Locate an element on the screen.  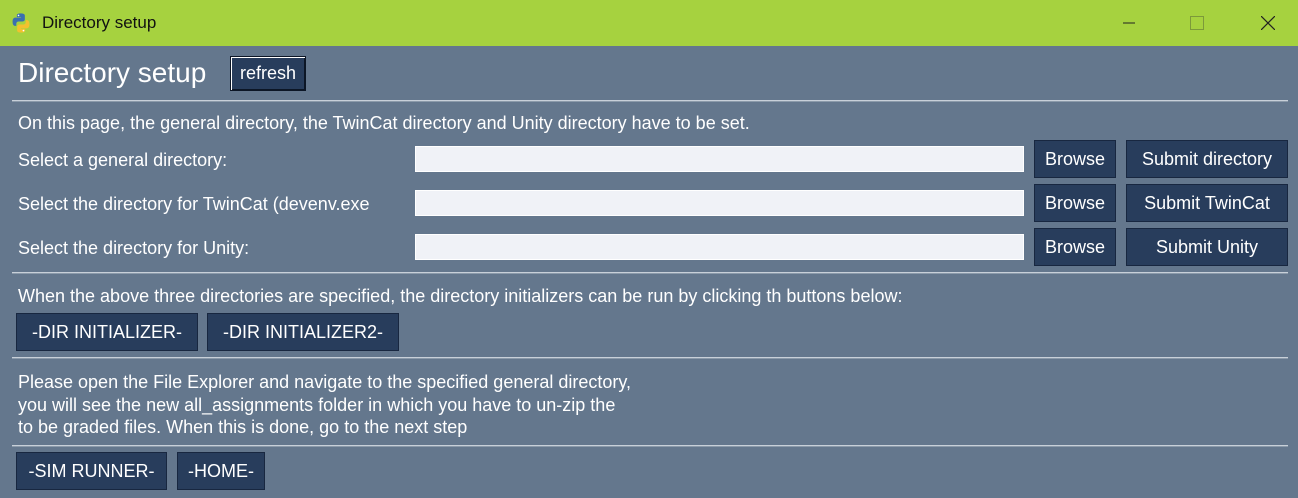
page-title: Directory setup is located at coordinates (112, 72).